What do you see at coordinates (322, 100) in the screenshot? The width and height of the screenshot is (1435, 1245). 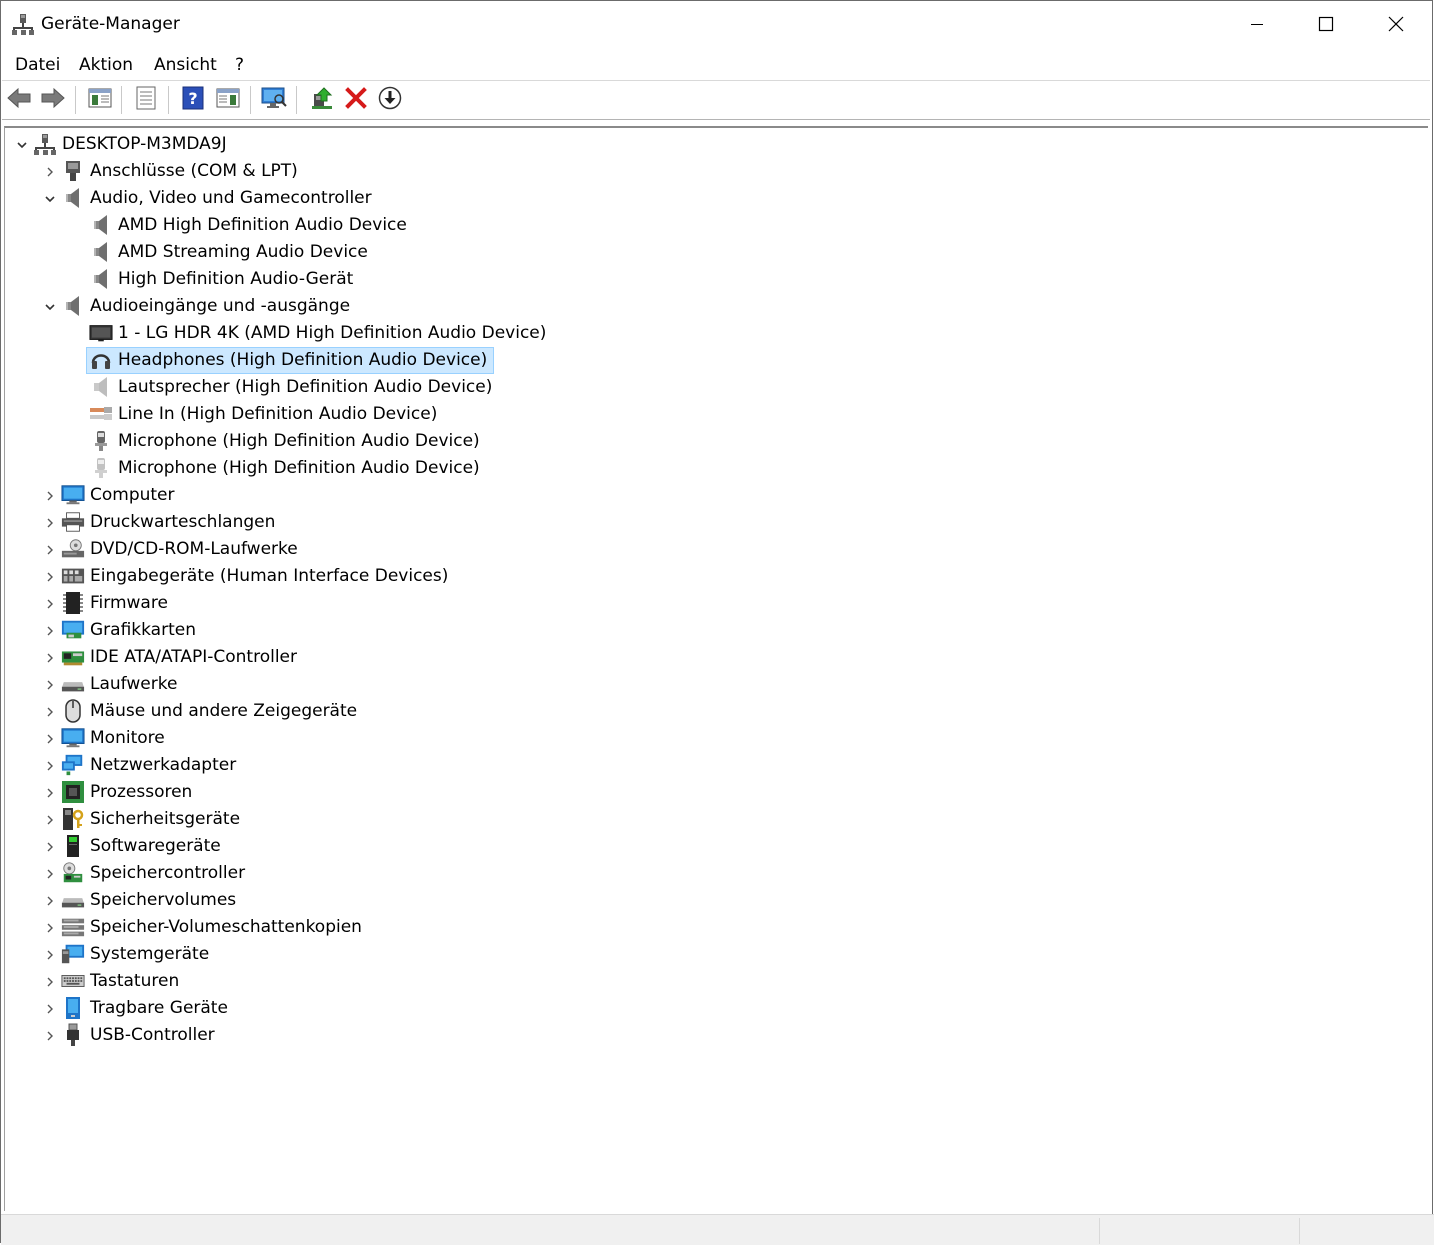 I see `update-driver-button` at bounding box center [322, 100].